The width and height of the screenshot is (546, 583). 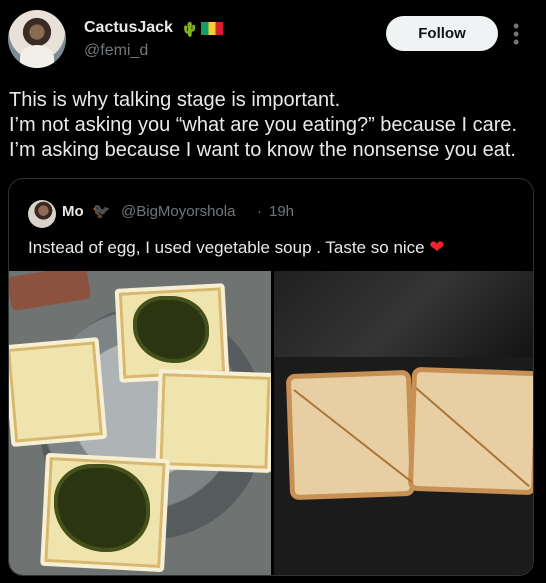 What do you see at coordinates (101, 211) in the screenshot?
I see `bird-icon: 🐦‍⬛` at bounding box center [101, 211].